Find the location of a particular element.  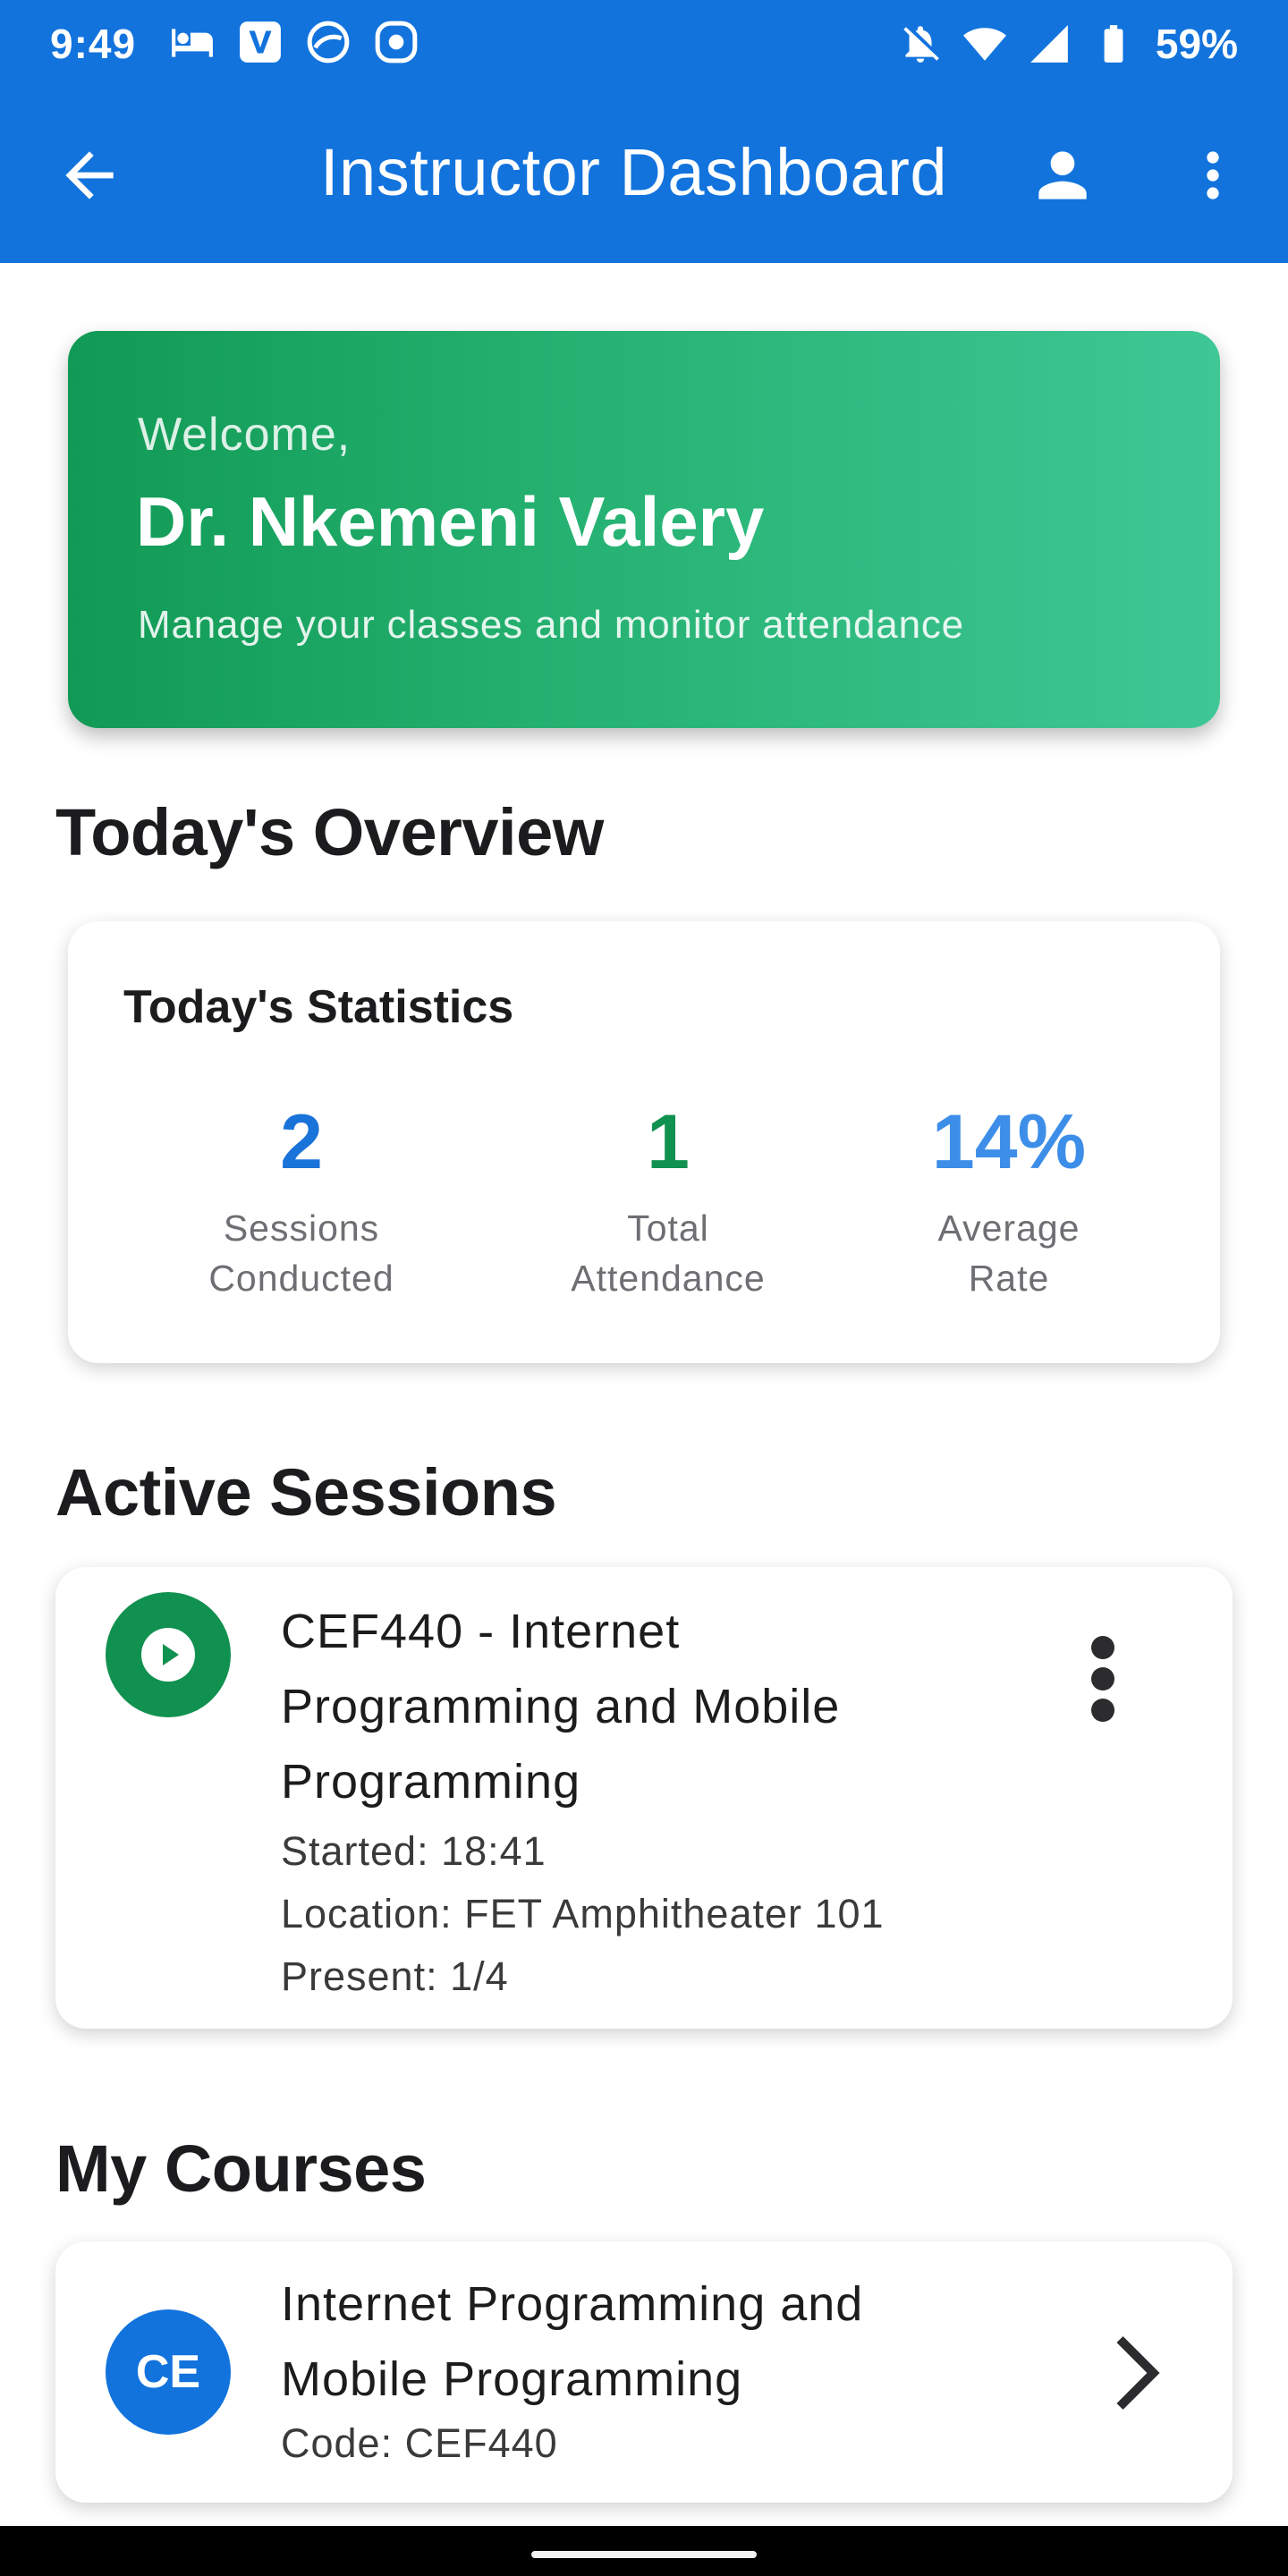

stat-label: Total Attendance is located at coordinates (668, 1253).